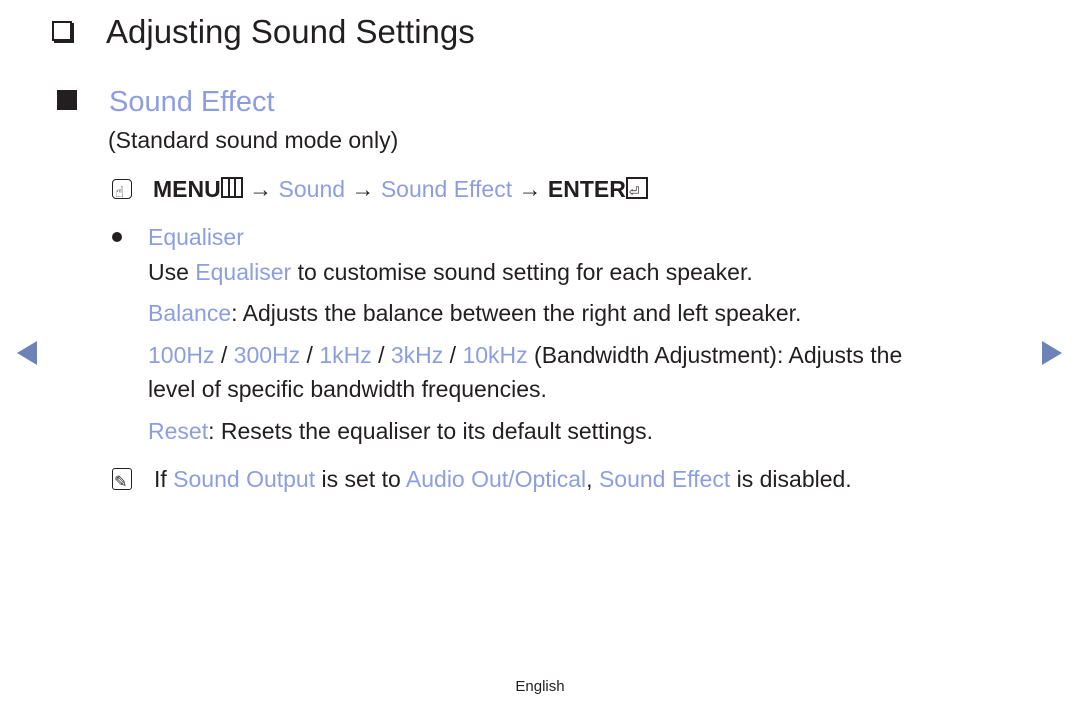 The height and width of the screenshot is (705, 1080). Describe the element at coordinates (62, 31) in the screenshot. I see `checkbox-icon` at that location.